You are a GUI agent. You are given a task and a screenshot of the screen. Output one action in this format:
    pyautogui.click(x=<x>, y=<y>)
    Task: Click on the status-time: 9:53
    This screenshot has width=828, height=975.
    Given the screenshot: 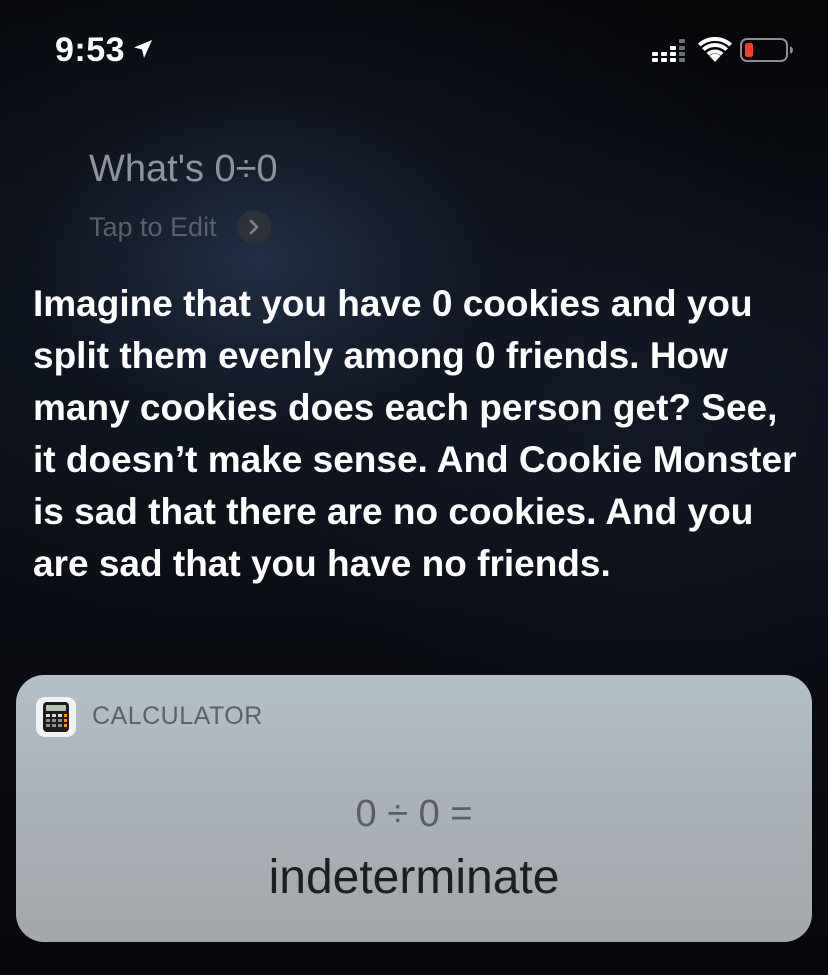 What is the action you would take?
    pyautogui.click(x=90, y=50)
    